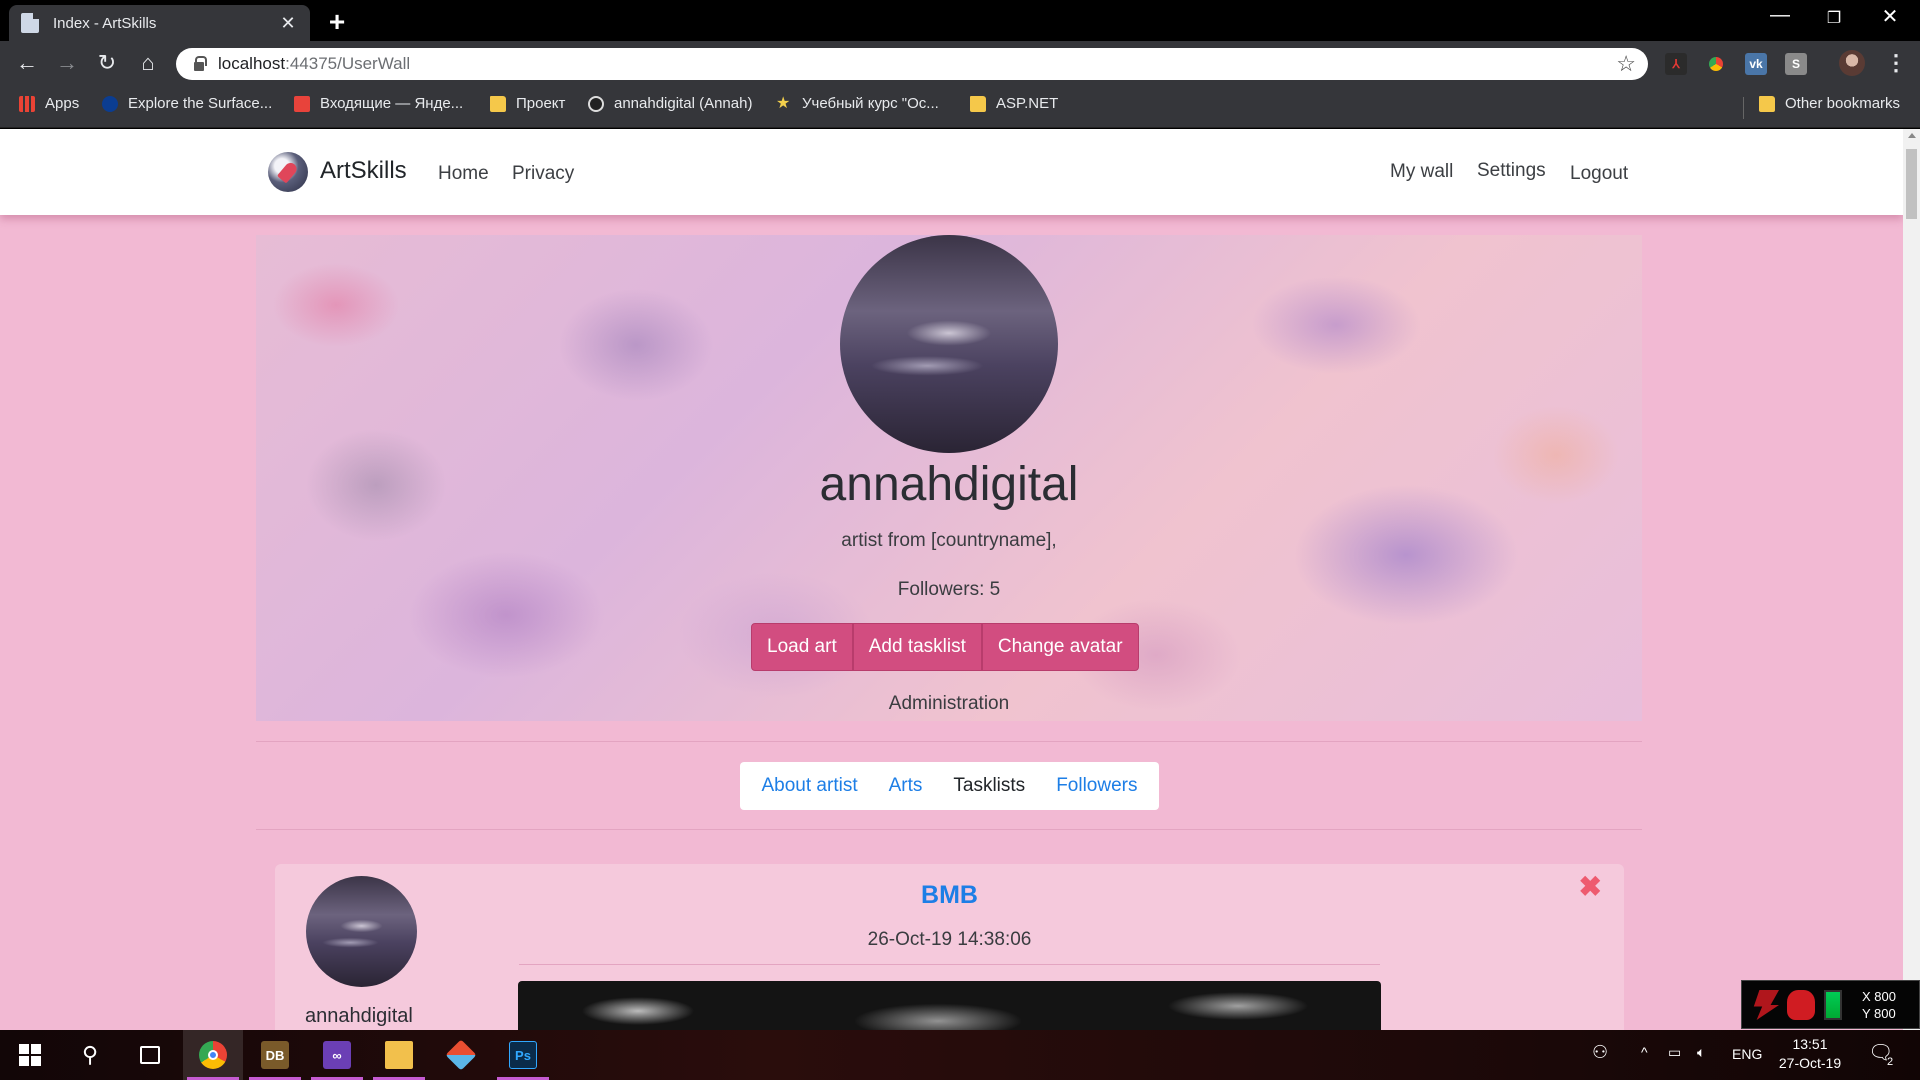  I want to click on other-bookmarks: Other bookmarks, so click(1829, 103).